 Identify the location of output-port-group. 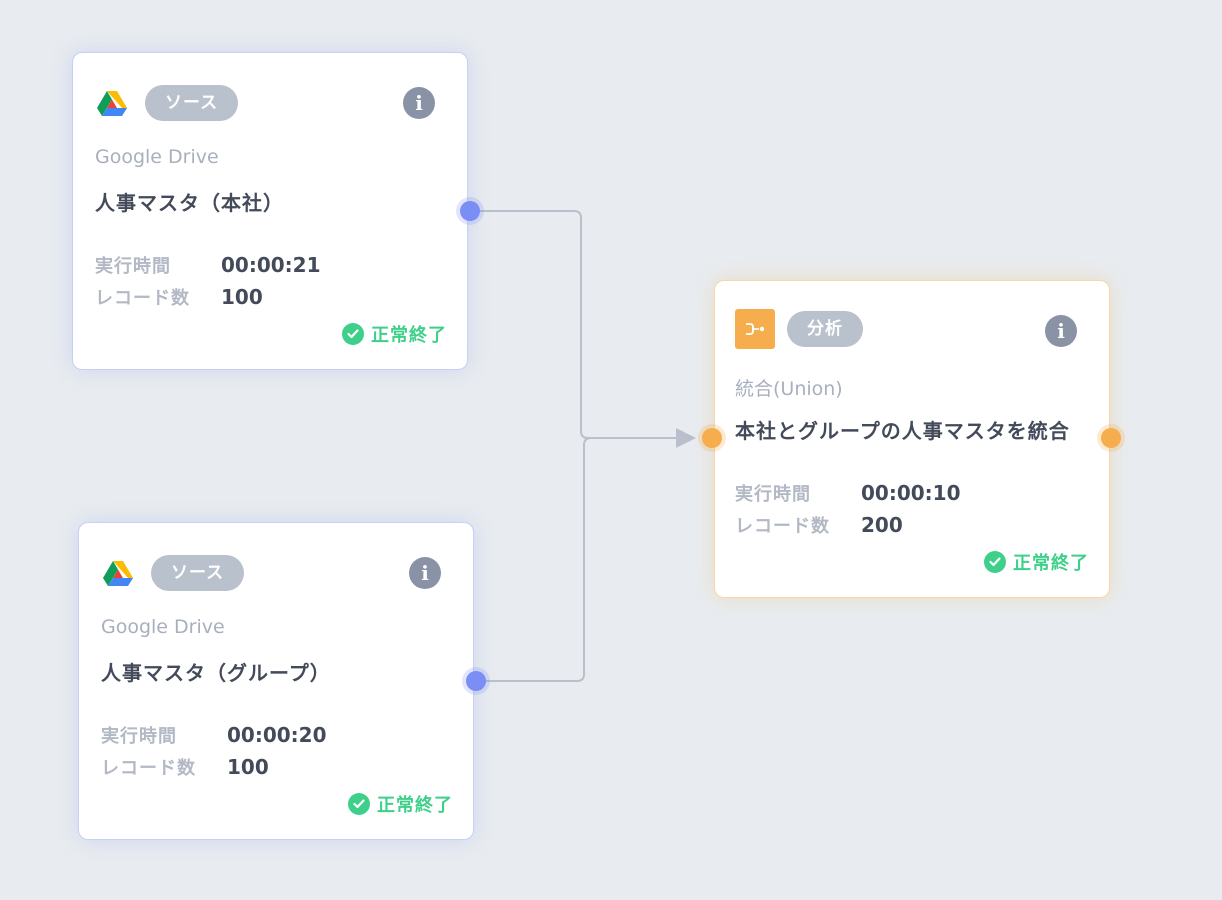
(476, 681).